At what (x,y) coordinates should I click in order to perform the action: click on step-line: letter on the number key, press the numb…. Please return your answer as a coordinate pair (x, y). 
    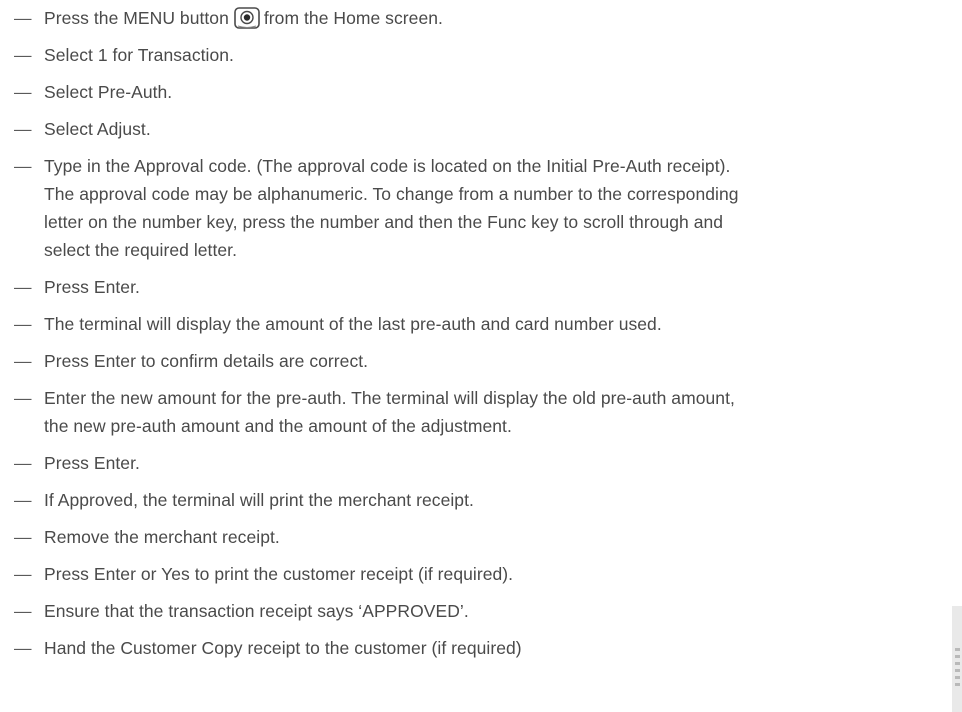
    Looking at the image, I should click on (384, 222).